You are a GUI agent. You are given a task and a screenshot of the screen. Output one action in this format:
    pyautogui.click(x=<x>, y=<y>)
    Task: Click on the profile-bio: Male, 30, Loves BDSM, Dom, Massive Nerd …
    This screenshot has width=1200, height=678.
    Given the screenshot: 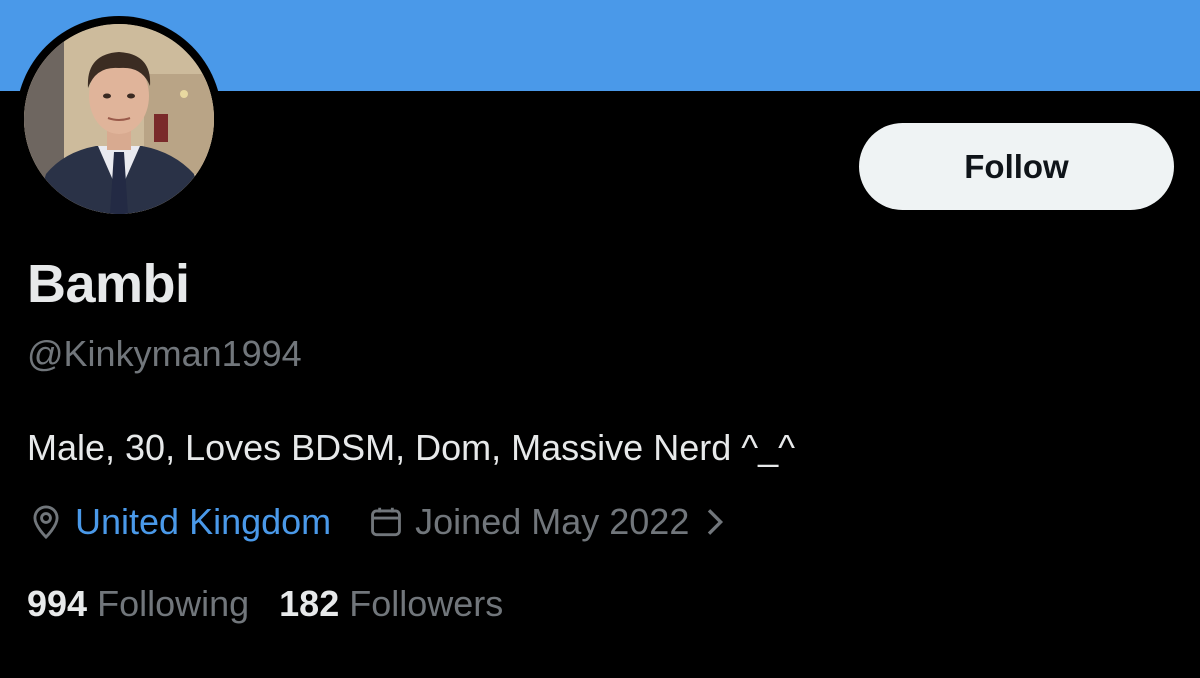 What is the action you would take?
    pyautogui.click(x=411, y=447)
    